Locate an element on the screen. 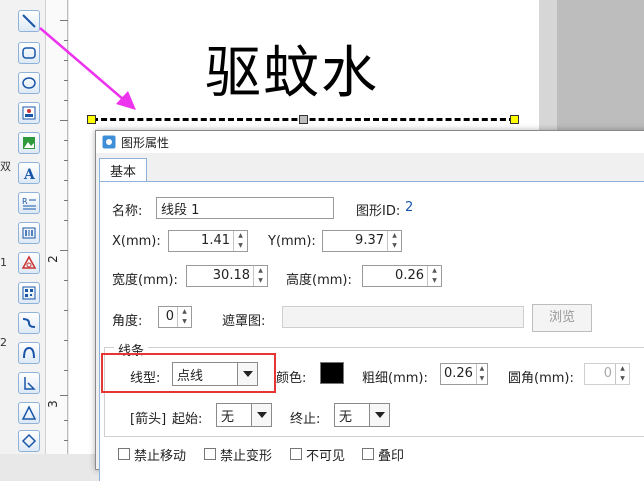 This screenshot has height=481, width=644. width-stepper: 30.18 ▲ ▼ is located at coordinates (227, 276).